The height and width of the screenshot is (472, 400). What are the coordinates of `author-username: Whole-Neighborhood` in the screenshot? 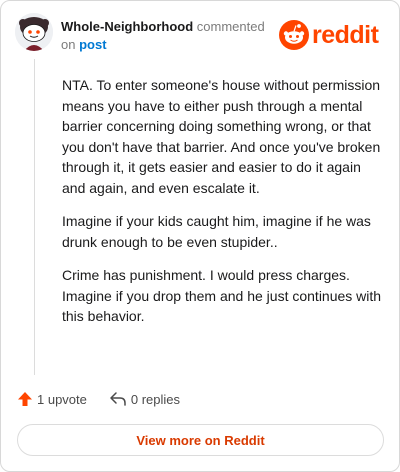 It's located at (127, 26).